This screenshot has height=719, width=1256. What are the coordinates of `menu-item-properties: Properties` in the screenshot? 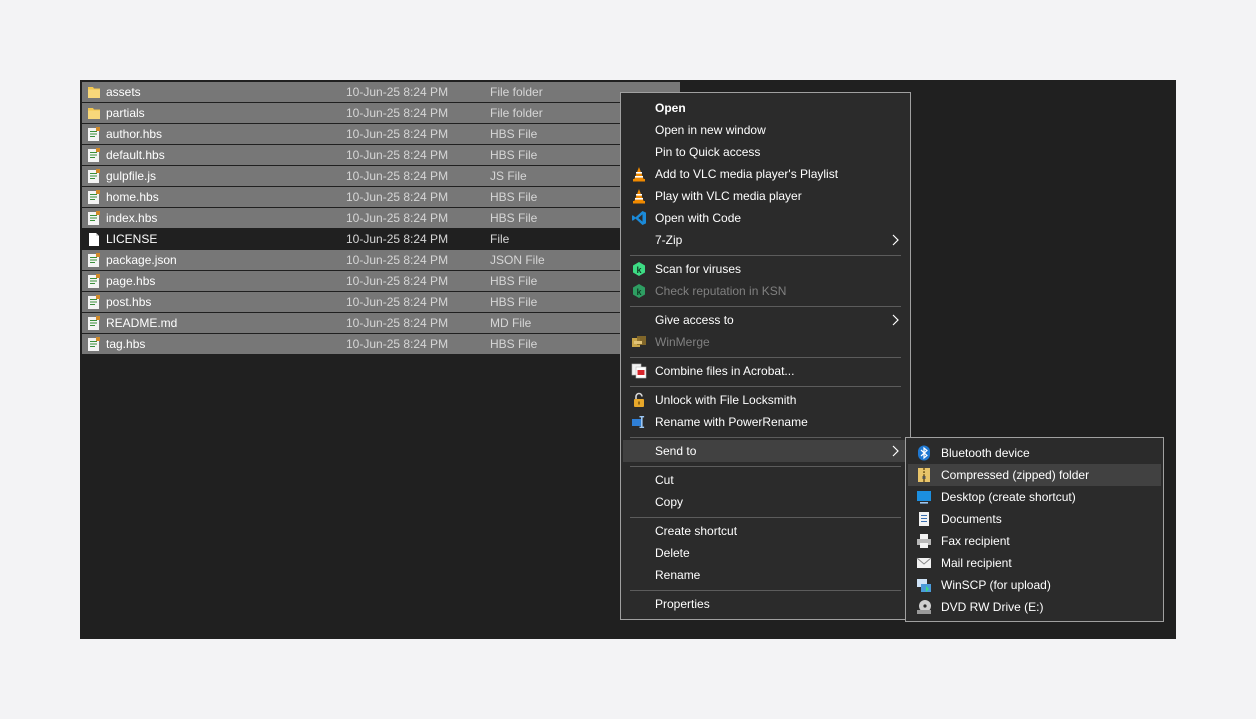 It's located at (765, 604).